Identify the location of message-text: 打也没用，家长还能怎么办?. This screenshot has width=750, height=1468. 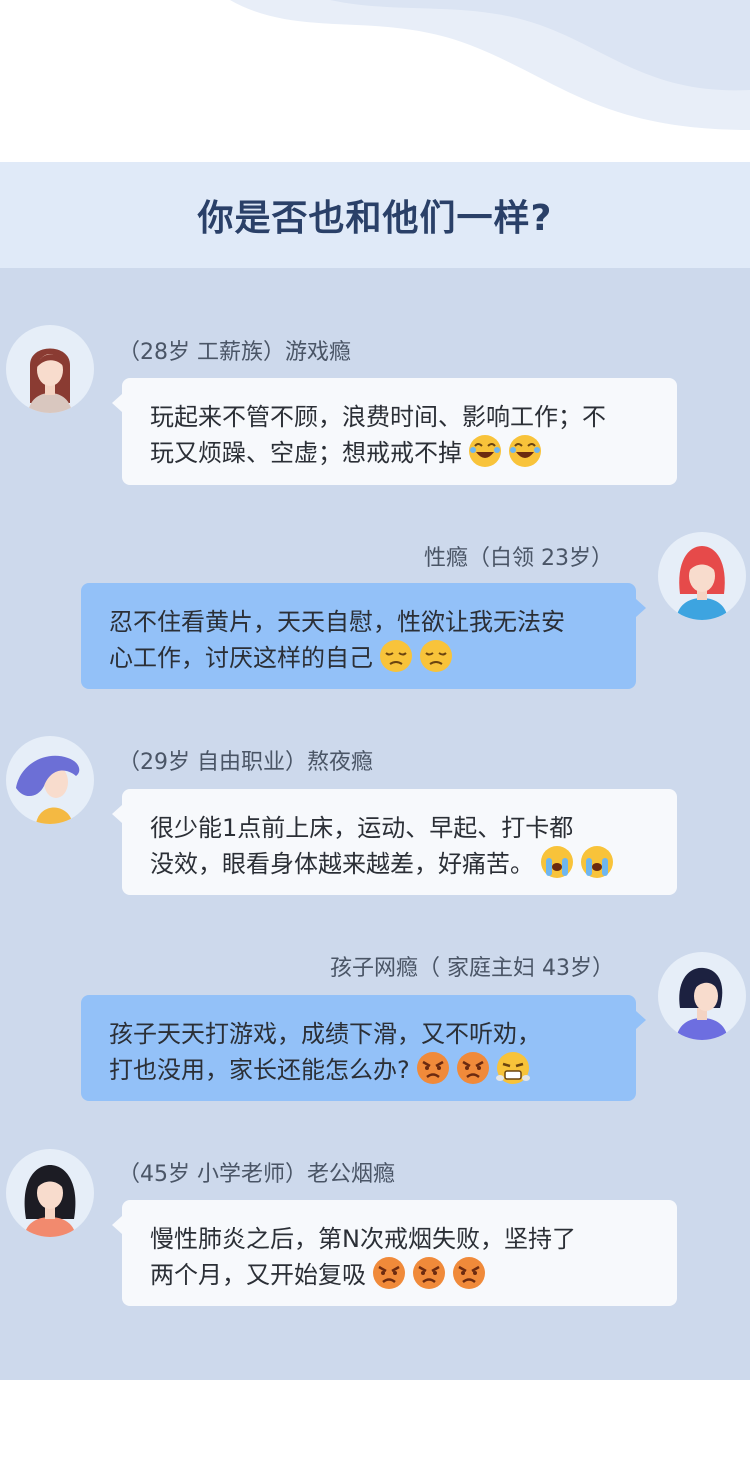
(259, 1070).